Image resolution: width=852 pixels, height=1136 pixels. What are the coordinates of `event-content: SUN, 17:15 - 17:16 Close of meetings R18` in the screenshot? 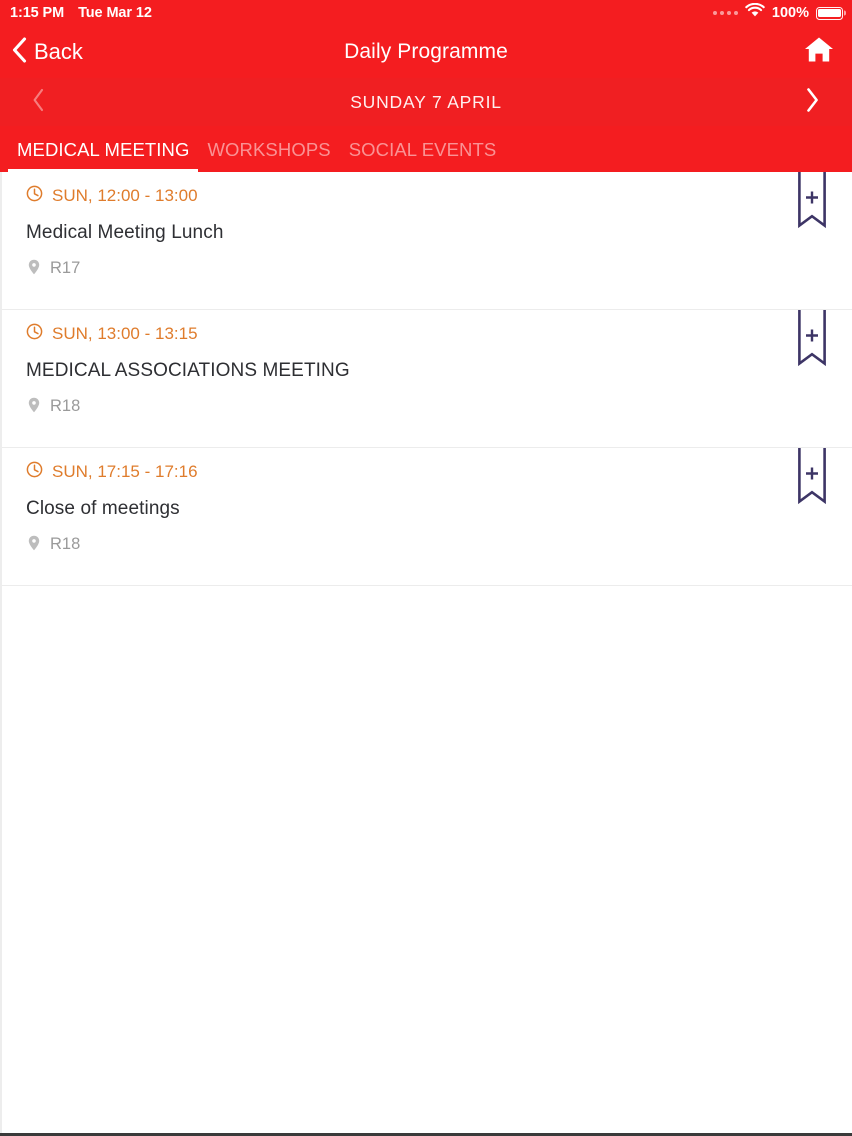 It's located at (376, 516).